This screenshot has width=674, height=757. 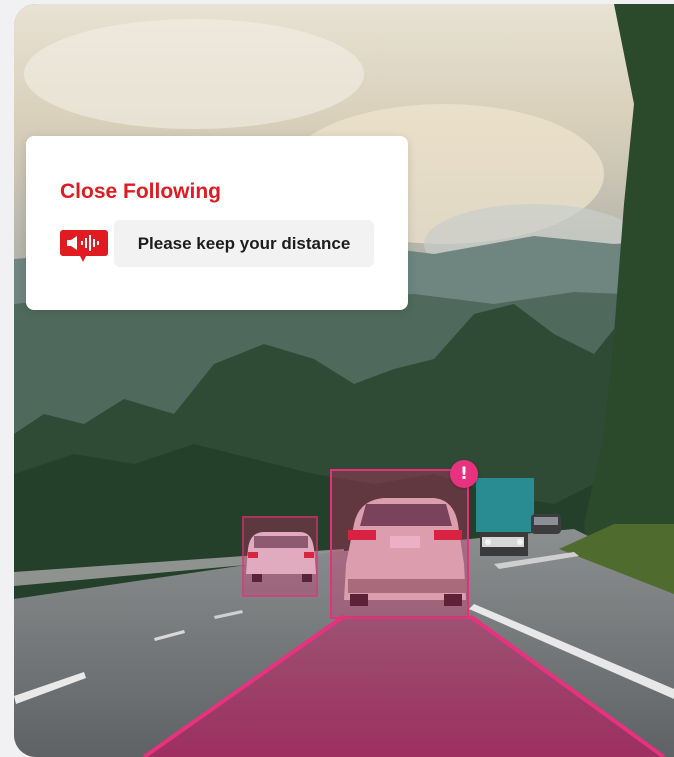 I want to click on warning-badge: !, so click(x=464, y=474).